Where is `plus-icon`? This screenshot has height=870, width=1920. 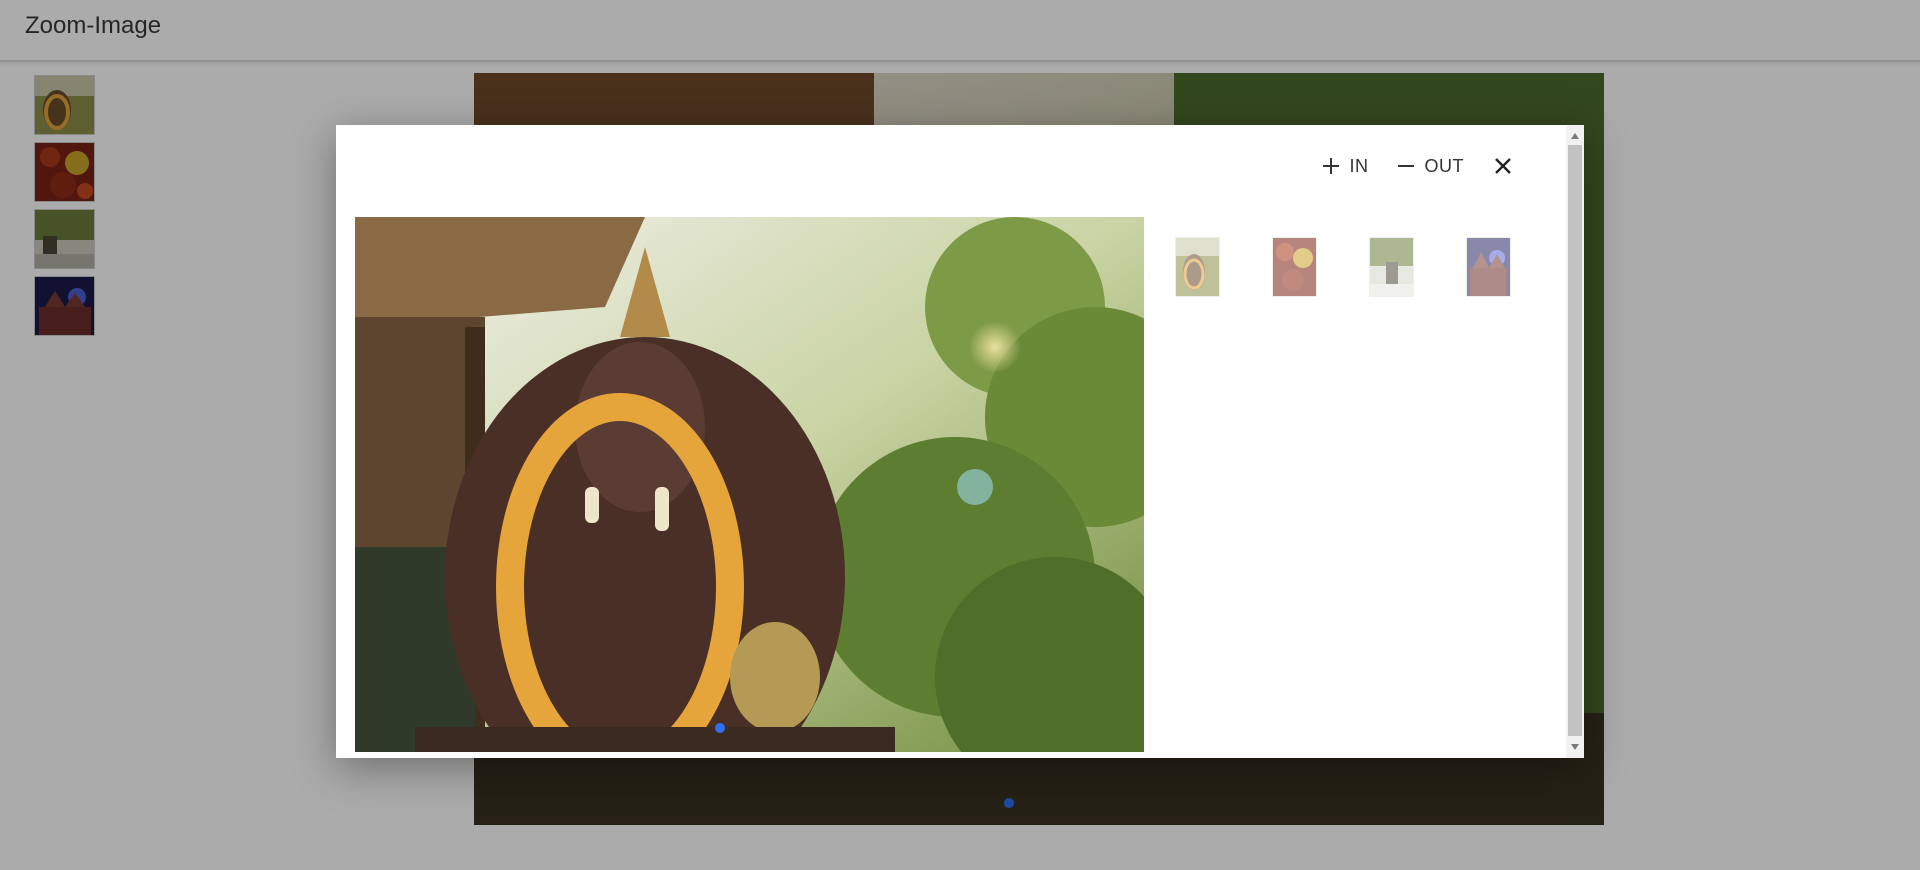 plus-icon is located at coordinates (1330, 166).